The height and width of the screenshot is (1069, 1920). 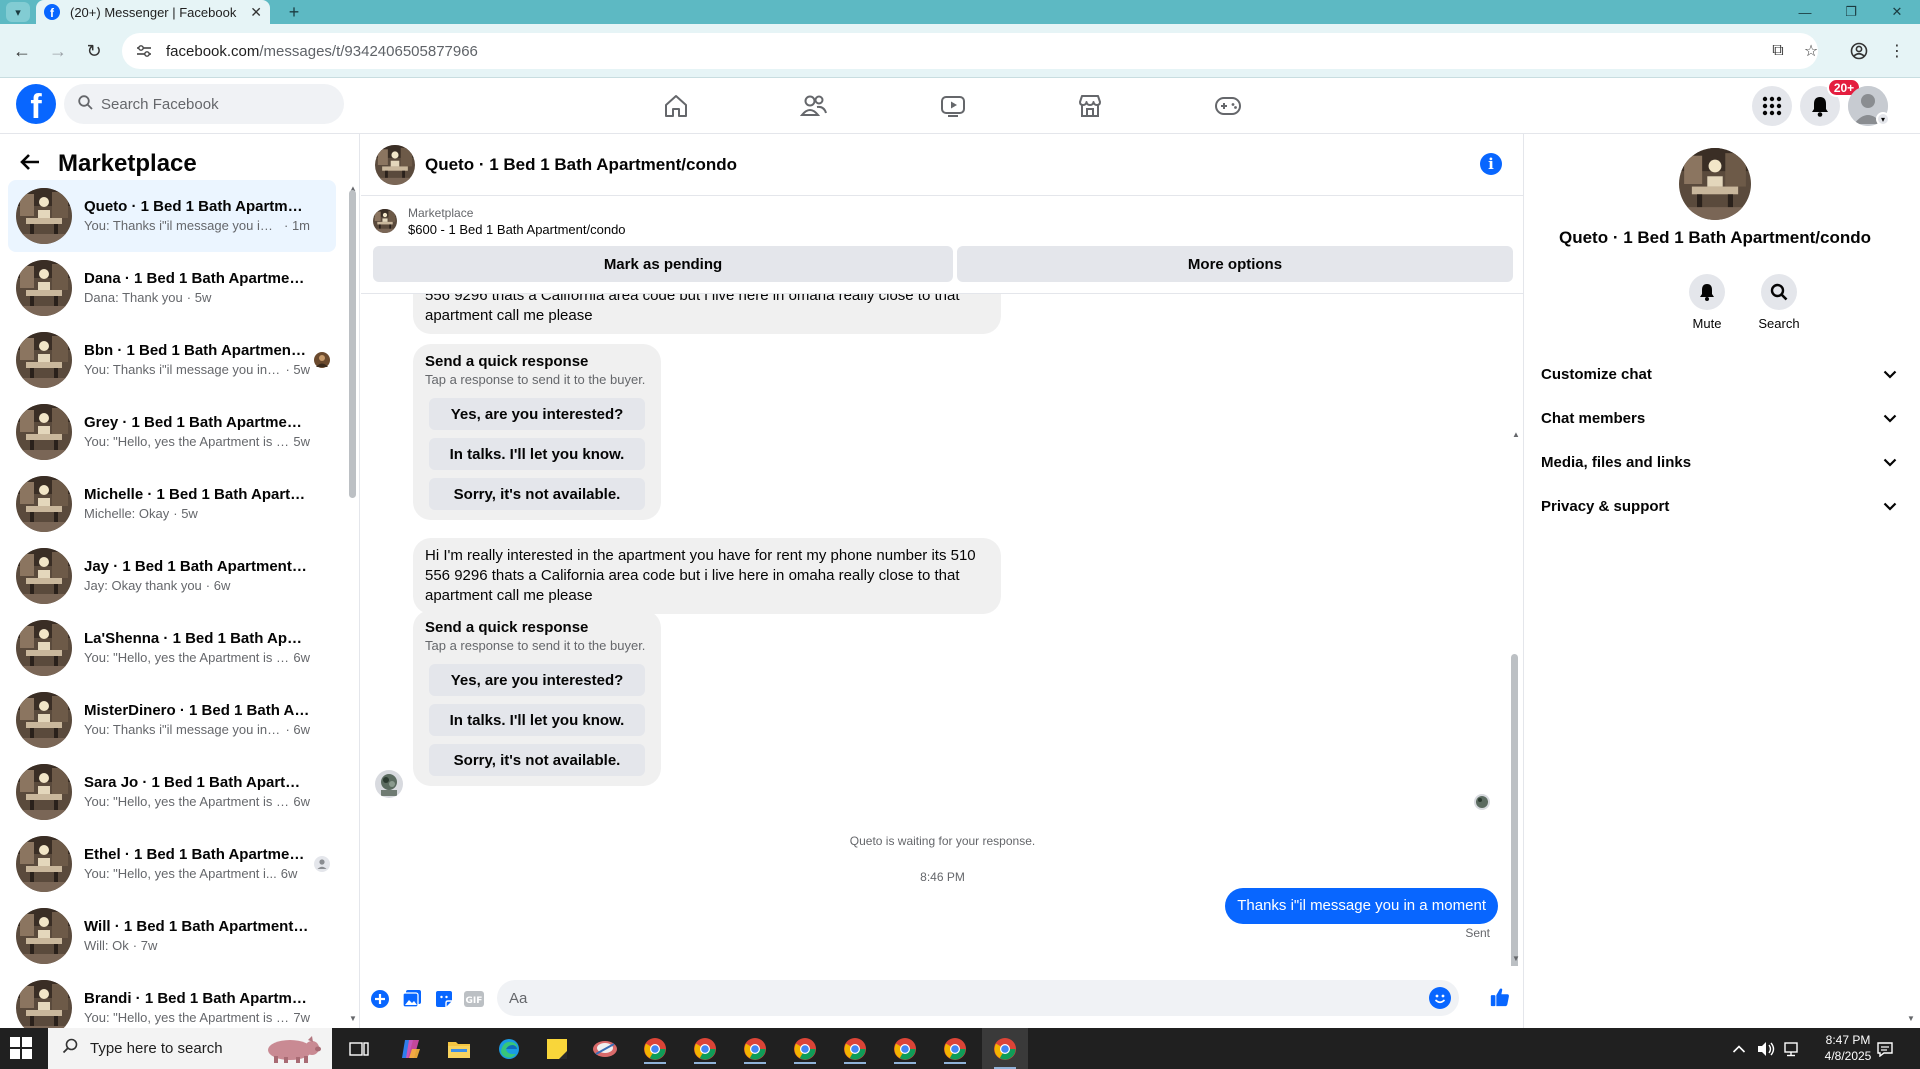 What do you see at coordinates (1897, 51) in the screenshot?
I see `browser-menu-icon: ⋮` at bounding box center [1897, 51].